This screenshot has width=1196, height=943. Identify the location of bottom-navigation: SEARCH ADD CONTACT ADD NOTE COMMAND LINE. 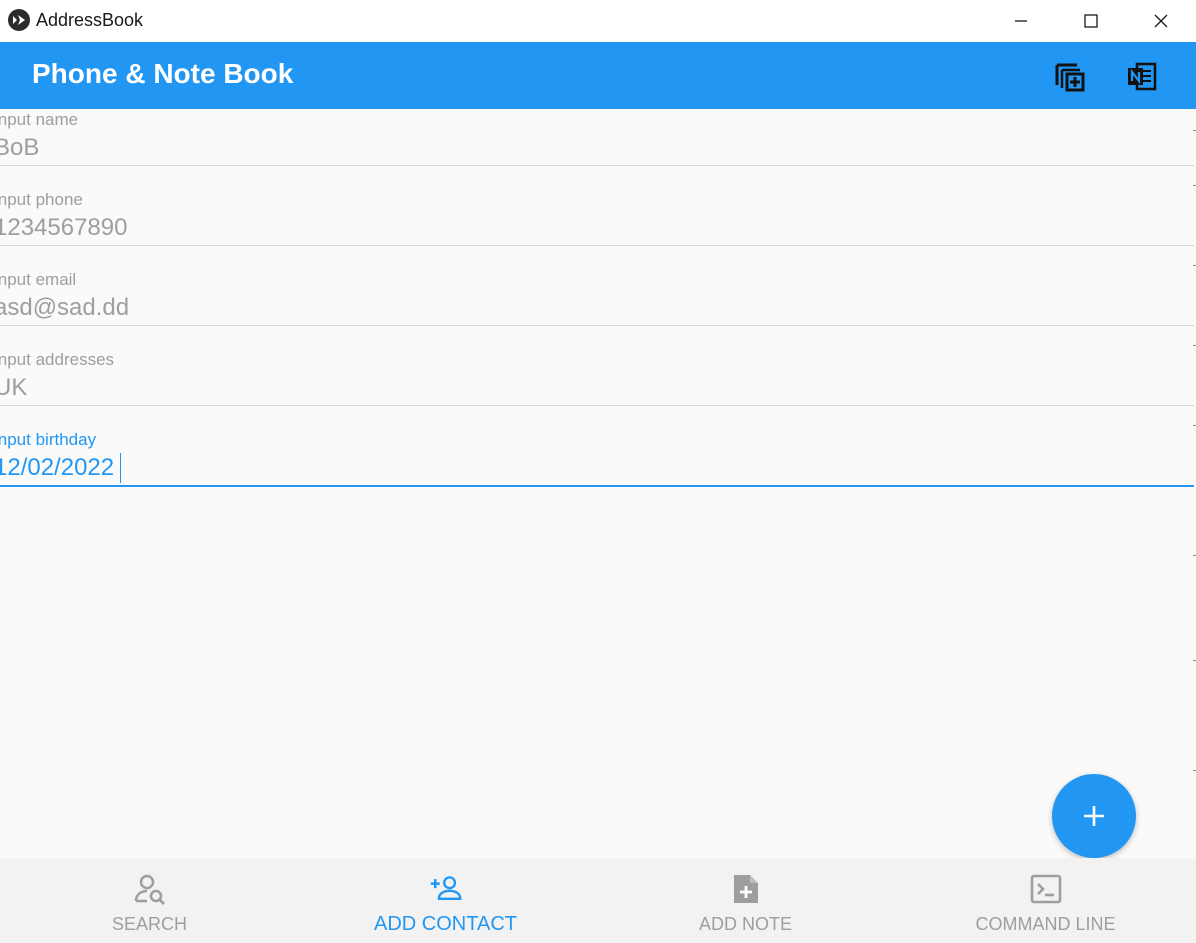
(598, 900).